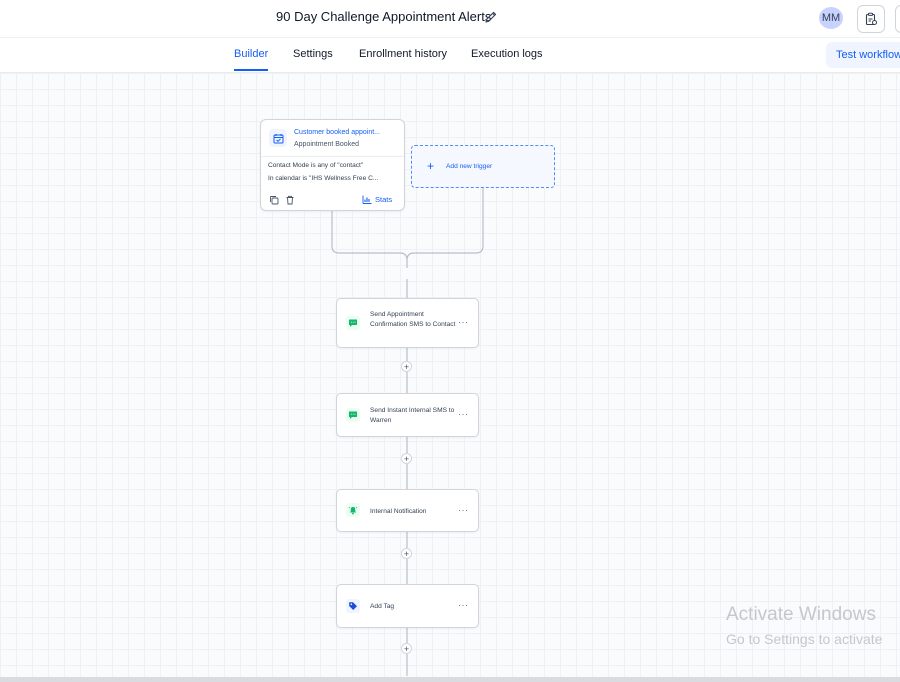 The width and height of the screenshot is (900, 682). Describe the element at coordinates (407, 606) in the screenshot. I see `action-node: Add Tag ···` at that location.